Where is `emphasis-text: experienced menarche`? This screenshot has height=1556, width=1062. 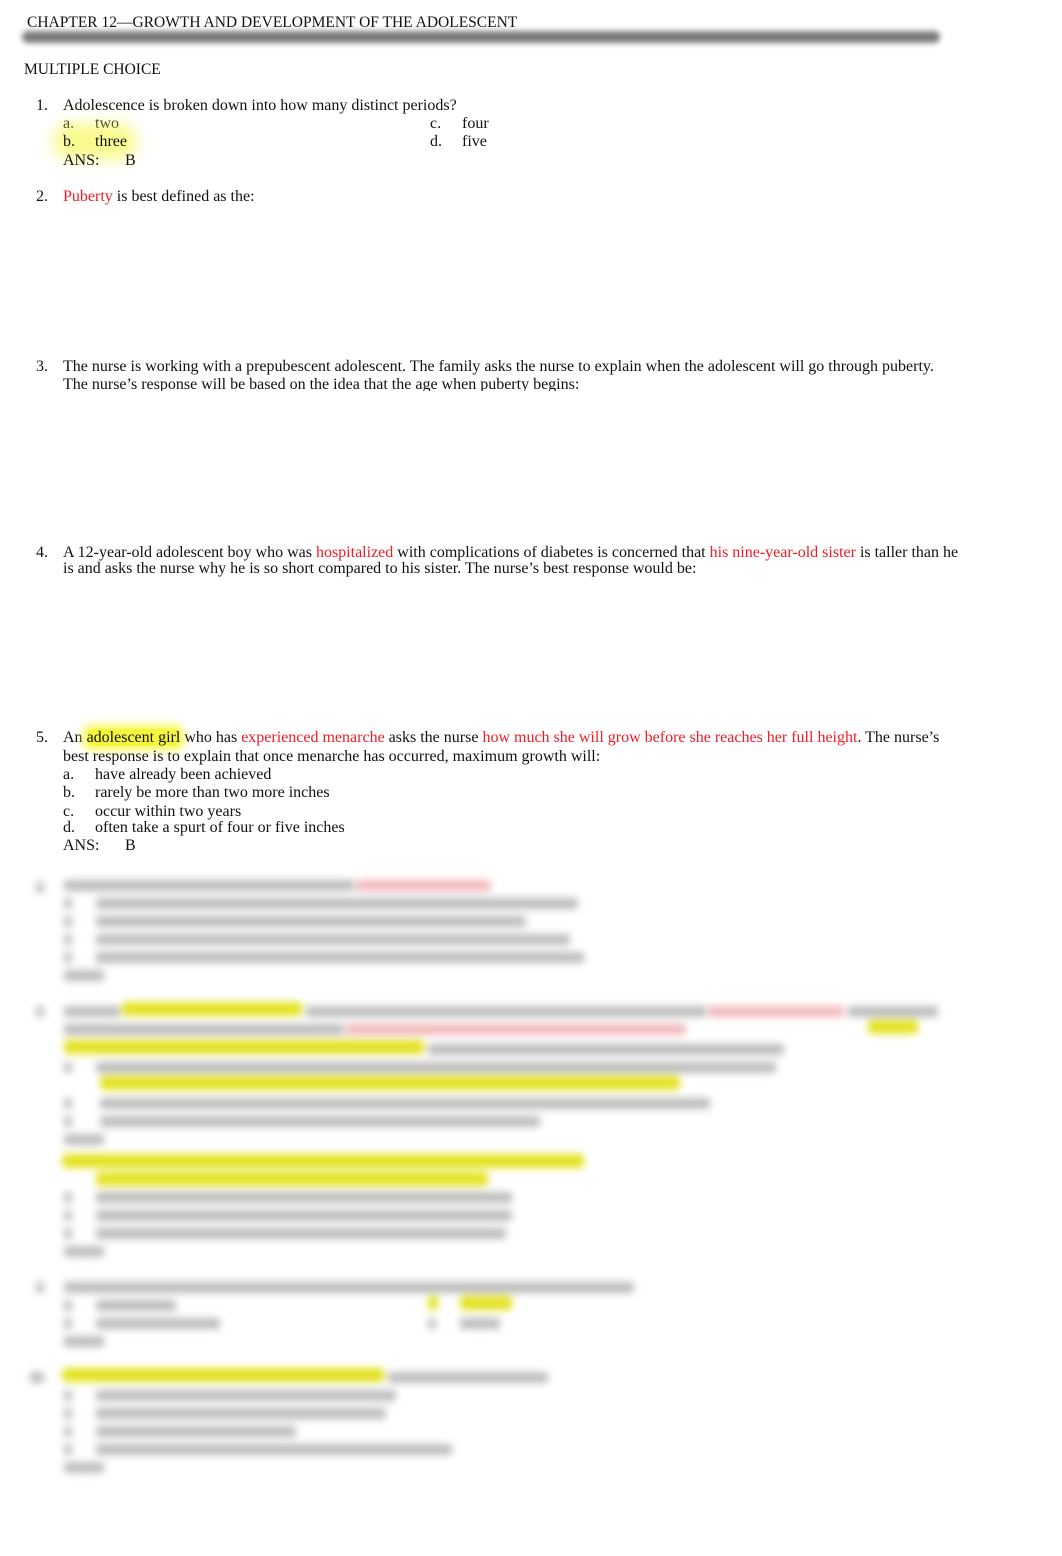 emphasis-text: experienced menarche is located at coordinates (313, 737).